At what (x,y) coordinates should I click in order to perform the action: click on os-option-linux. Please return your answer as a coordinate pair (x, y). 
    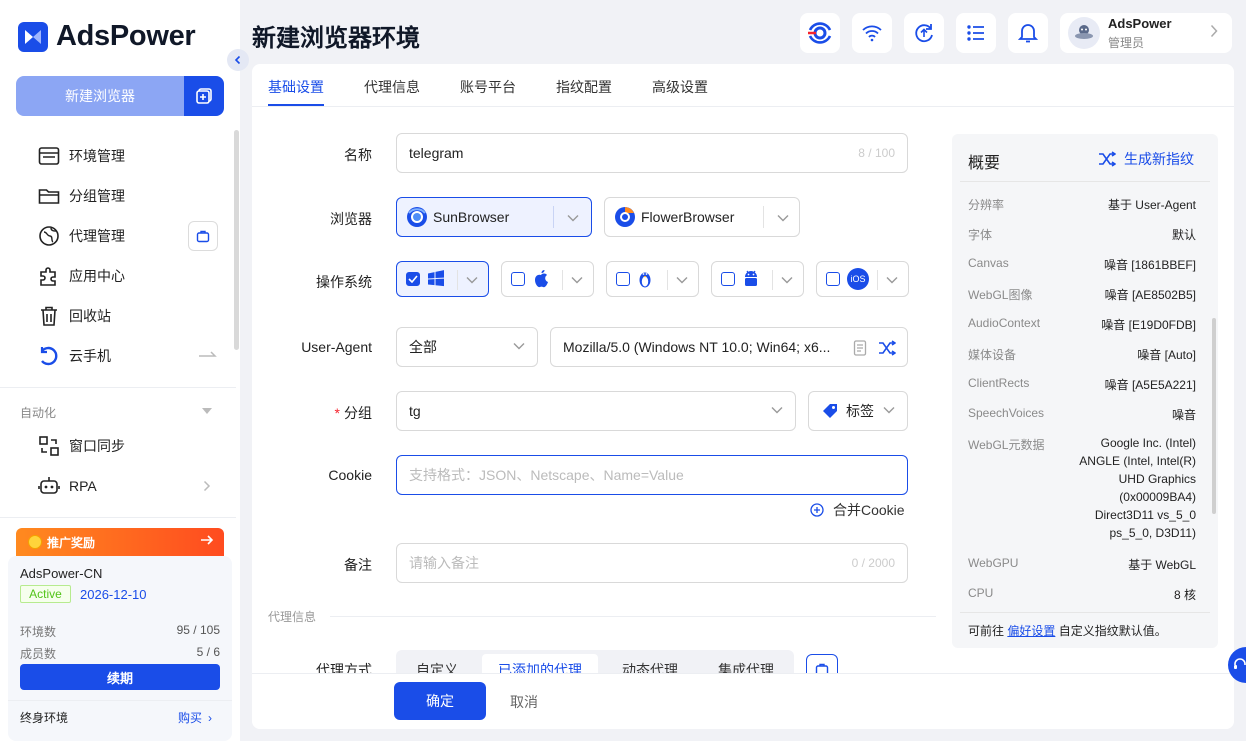
    Looking at the image, I should click on (652, 279).